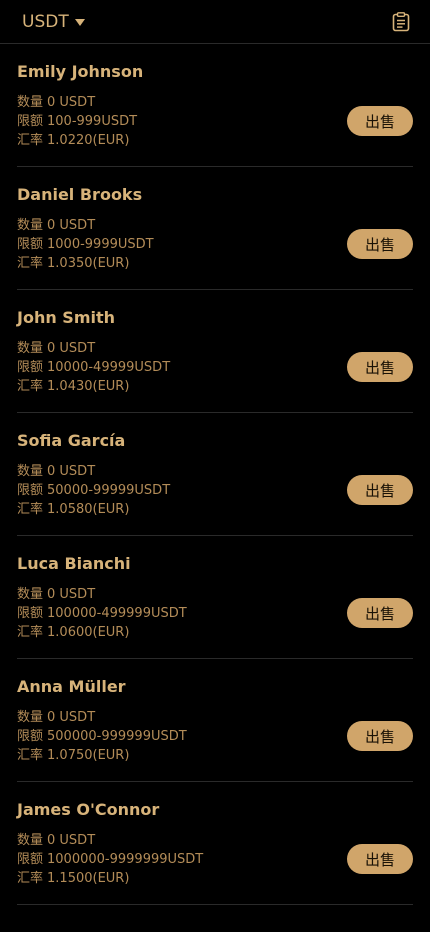 The height and width of the screenshot is (932, 430). I want to click on limit-row: 限额 10000-49999USDT, so click(93, 367).